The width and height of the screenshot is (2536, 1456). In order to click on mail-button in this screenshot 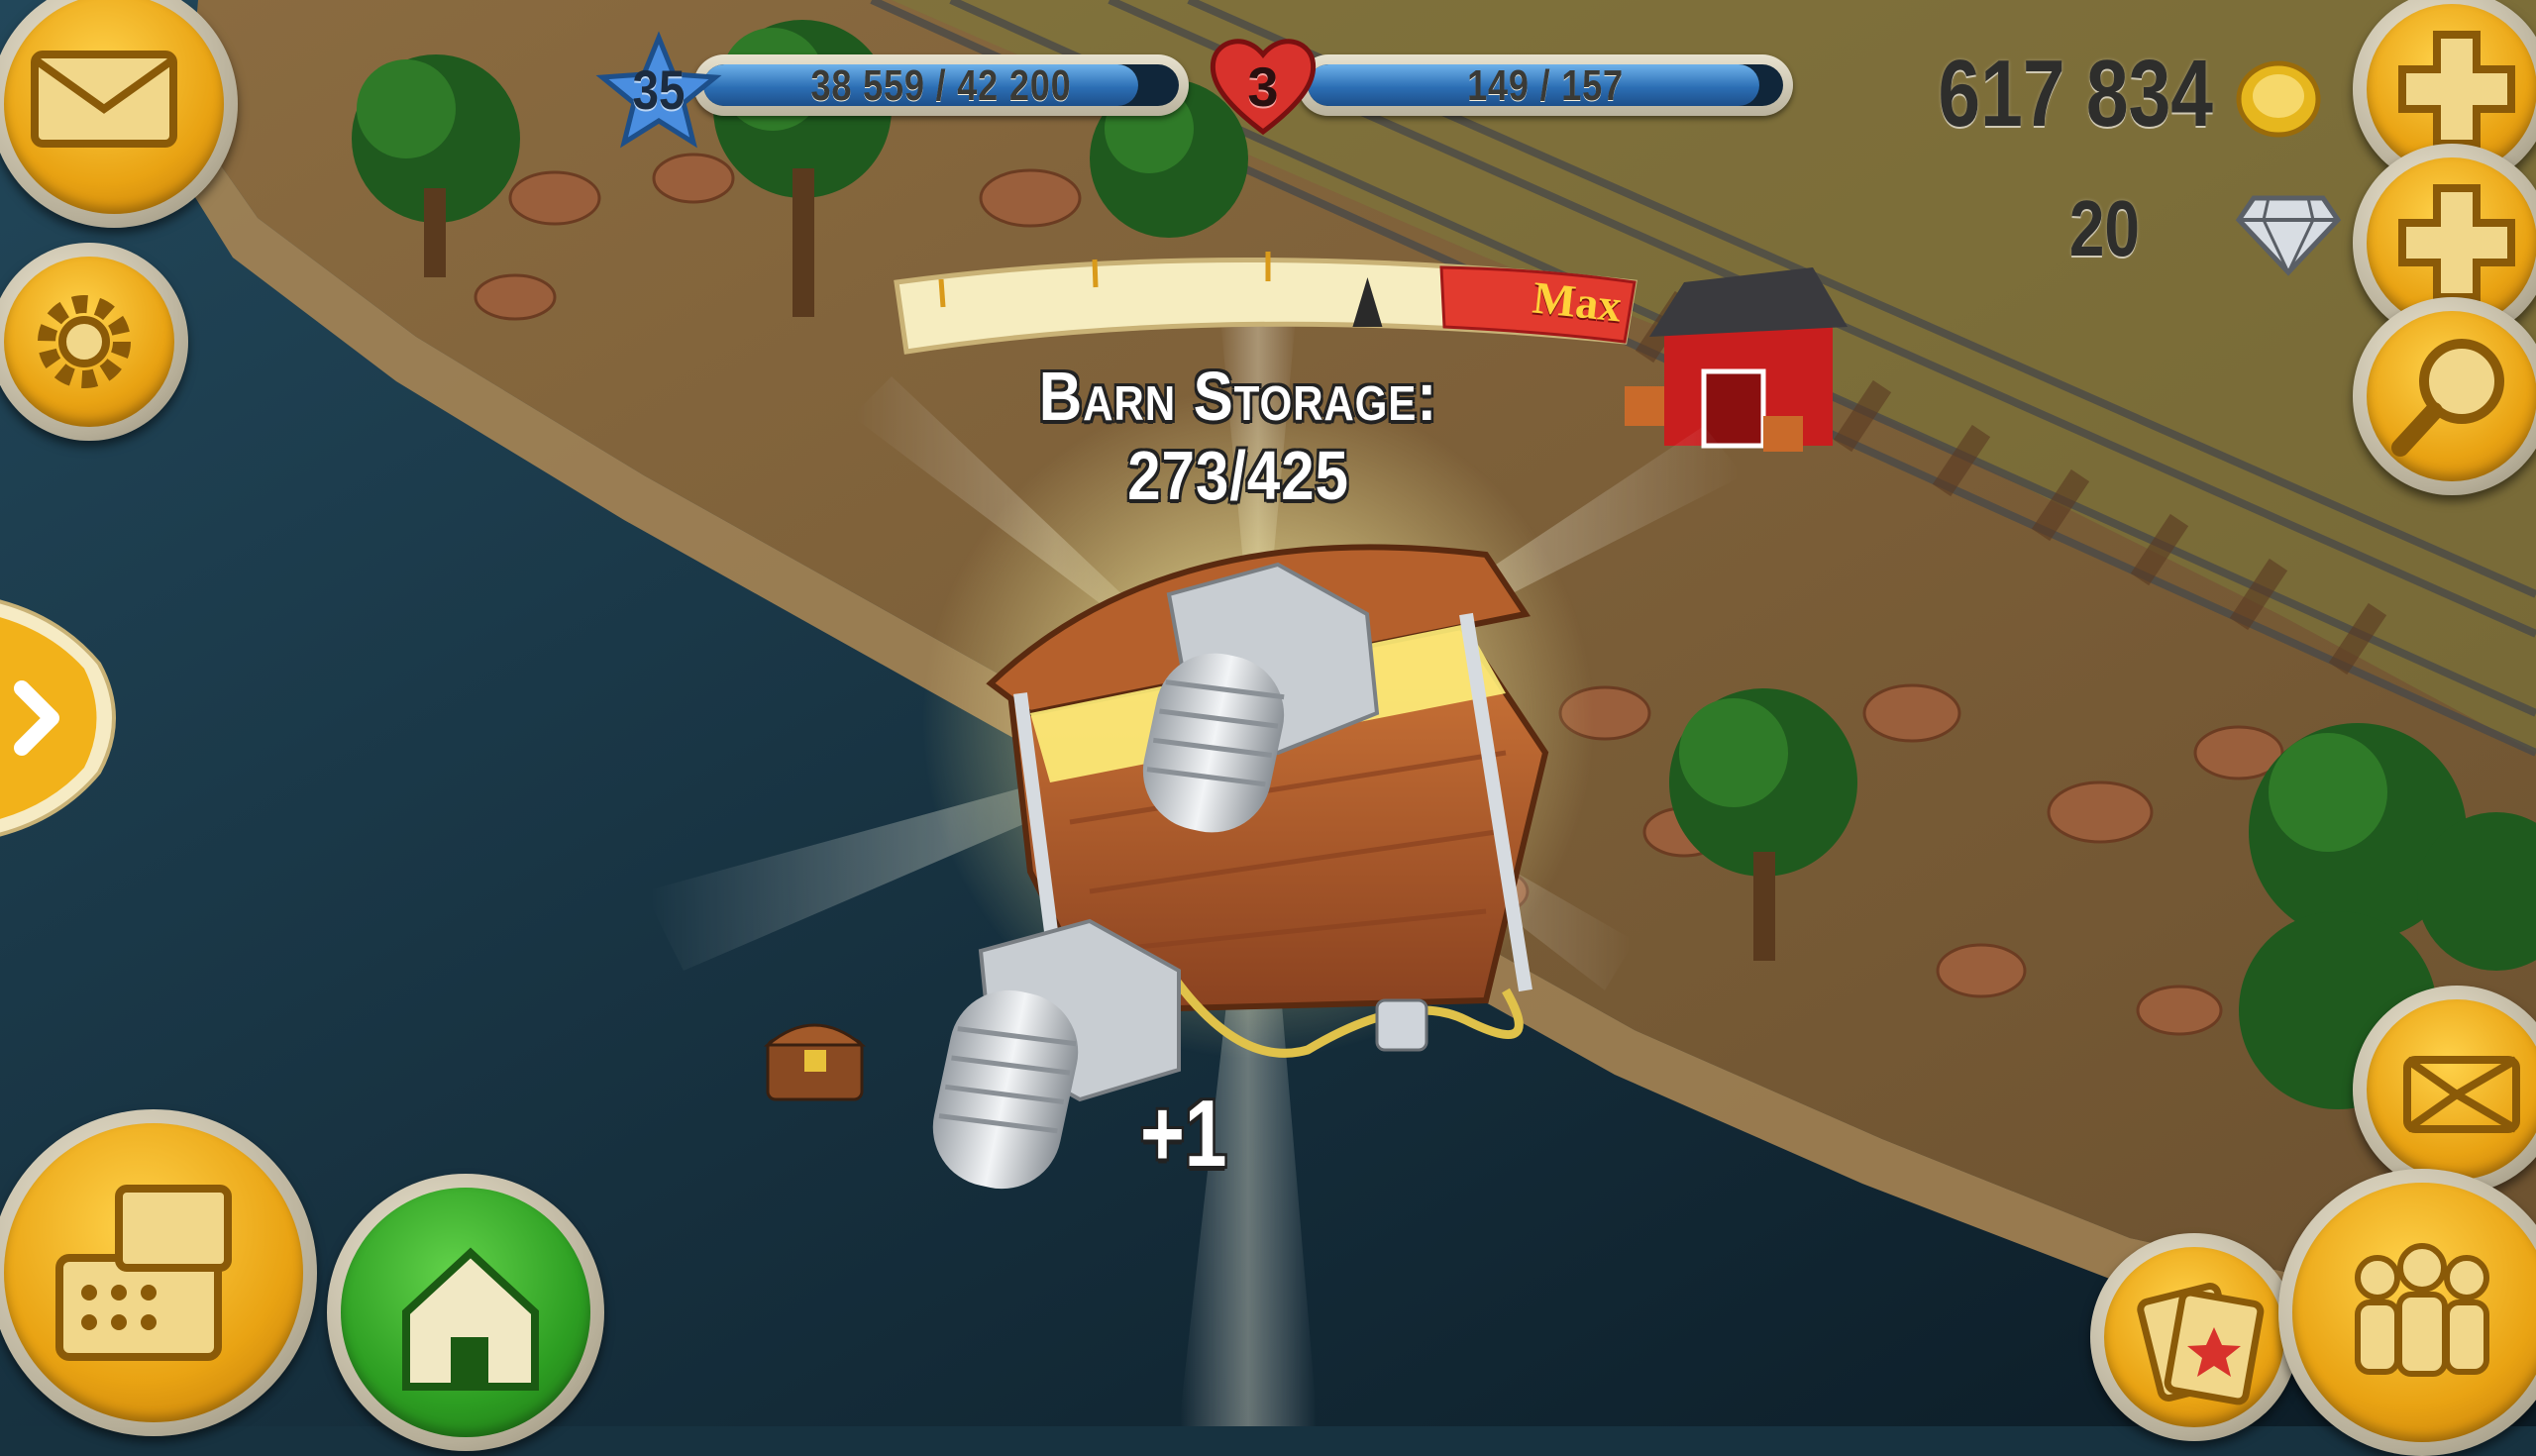, I will do `click(119, 114)`.